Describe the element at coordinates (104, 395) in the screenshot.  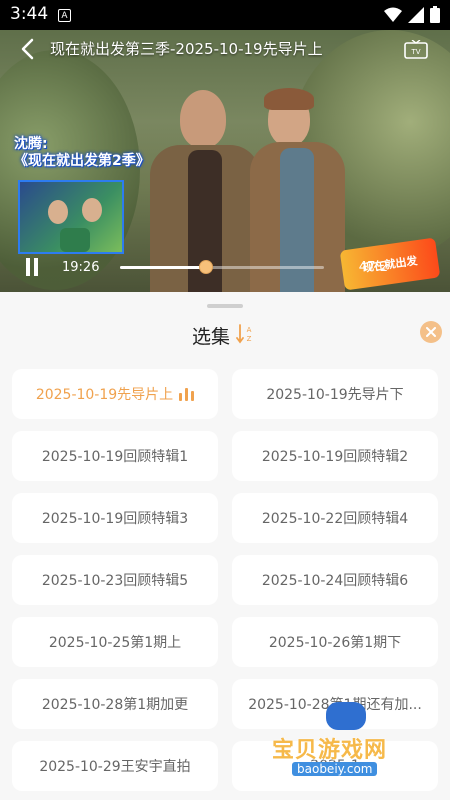
I see `episode-label: 2025-10-19先导片上` at that location.